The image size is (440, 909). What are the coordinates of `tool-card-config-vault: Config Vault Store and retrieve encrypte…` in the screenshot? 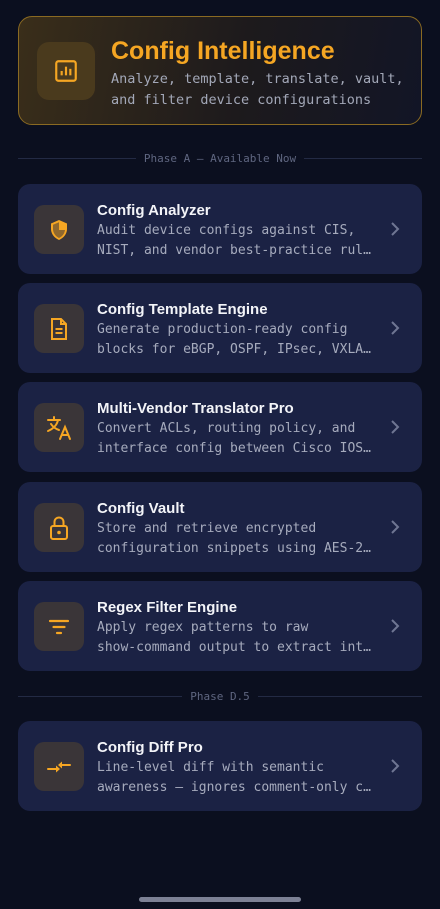 It's located at (220, 527).